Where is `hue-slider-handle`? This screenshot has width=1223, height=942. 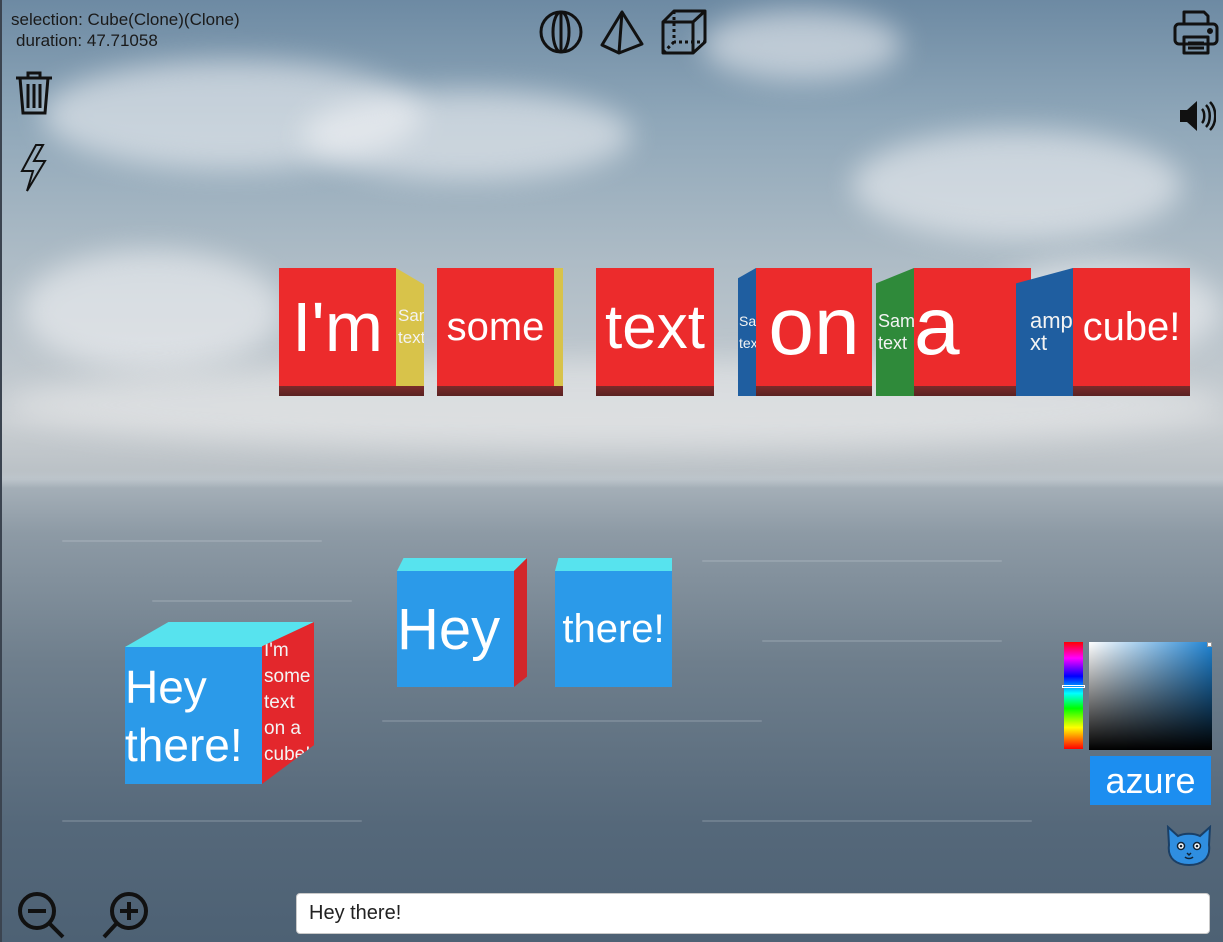
hue-slider-handle is located at coordinates (1073, 686).